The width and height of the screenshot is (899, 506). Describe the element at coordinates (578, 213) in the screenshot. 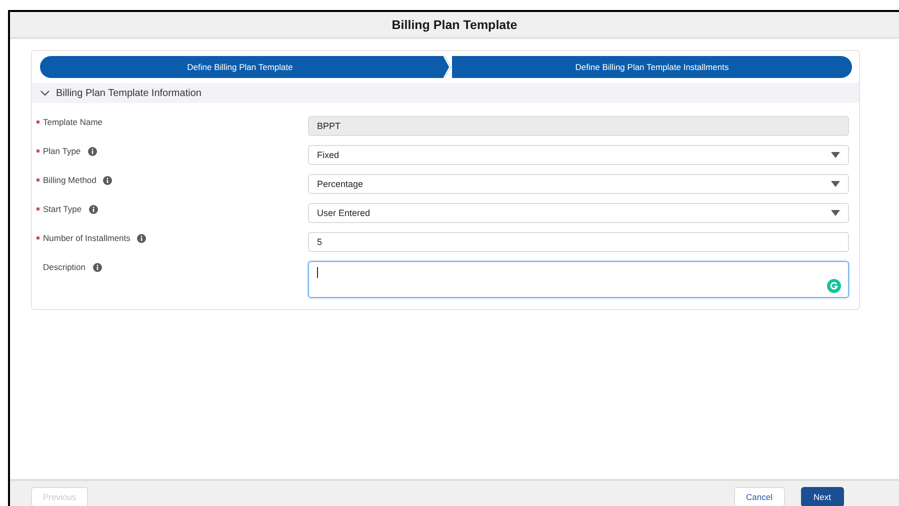

I see `select-field: User Entered` at that location.